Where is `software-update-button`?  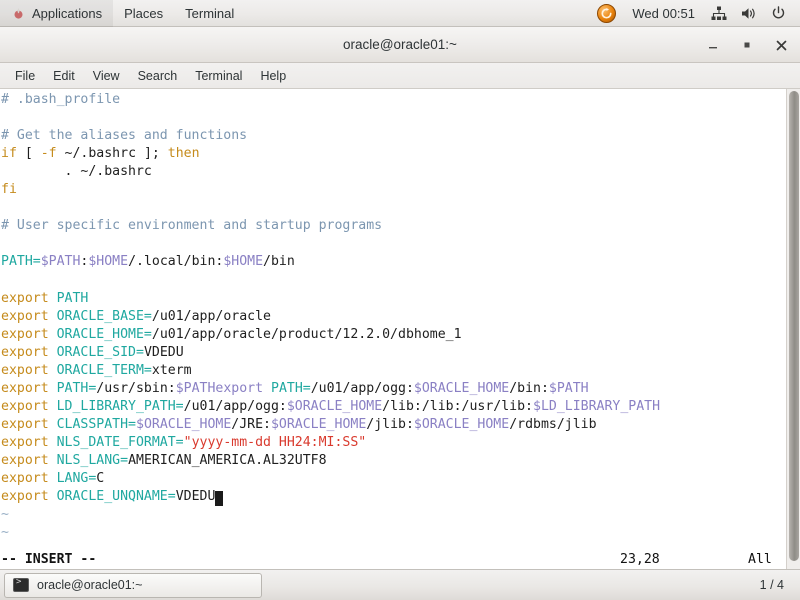 software-update-button is located at coordinates (606, 13).